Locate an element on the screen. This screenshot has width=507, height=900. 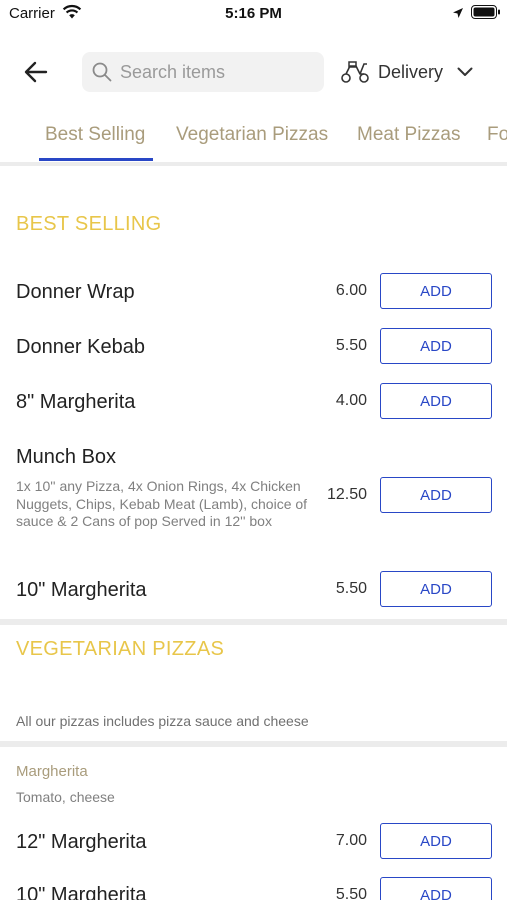
search-icon is located at coordinates (102, 72).